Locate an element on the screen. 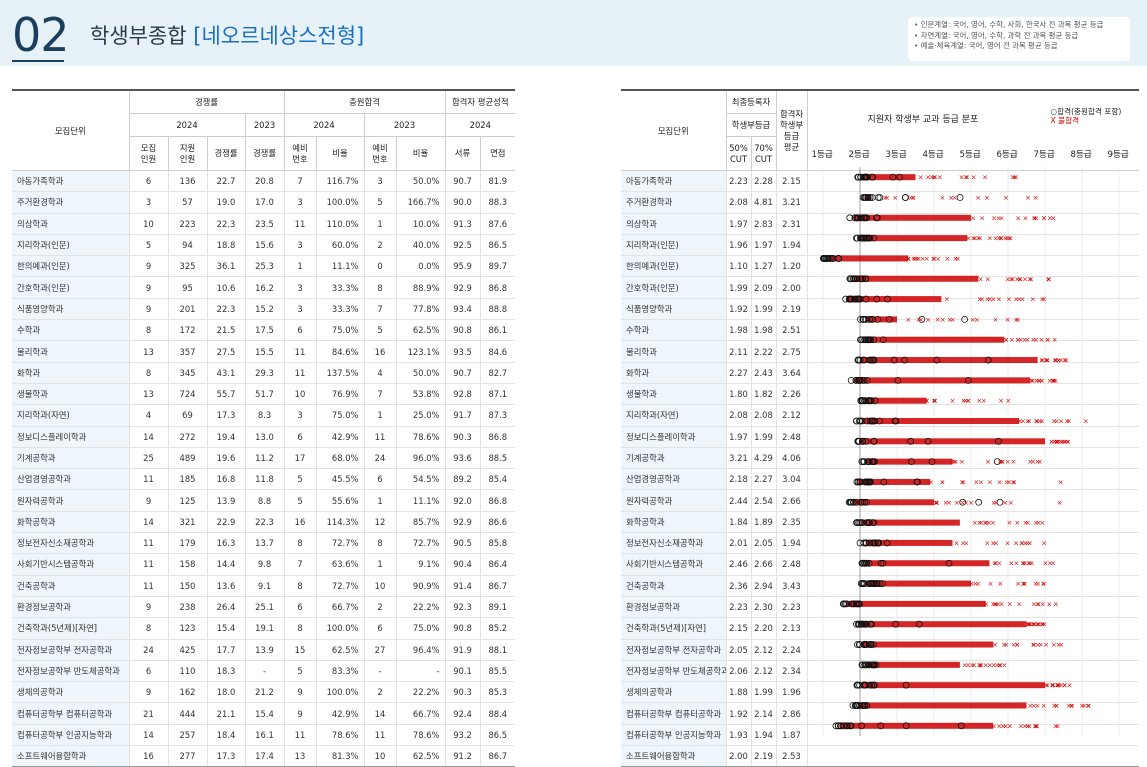 This screenshot has height=767, width=1147. note-line: • 자연계열: 국어, 영어, 수학, 과학 전 과목 평균 등급 is located at coordinates (996, 35).